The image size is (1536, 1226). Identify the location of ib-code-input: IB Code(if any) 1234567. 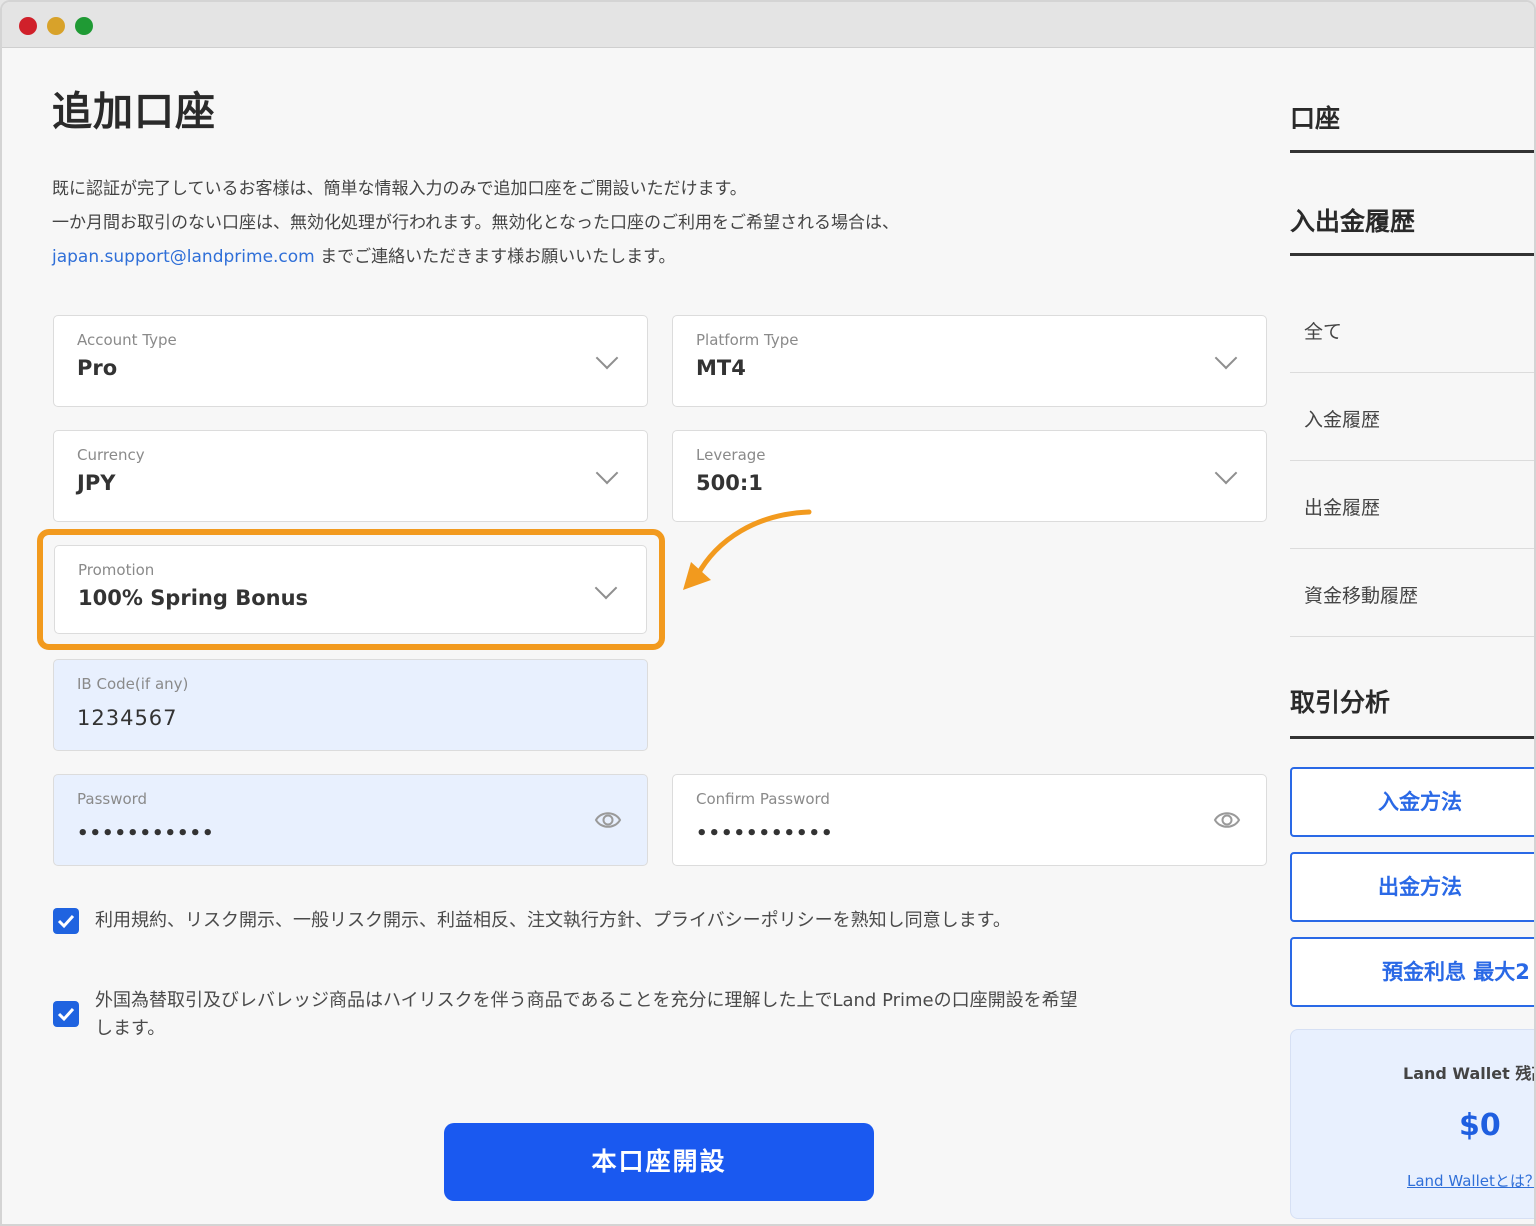
(350, 705).